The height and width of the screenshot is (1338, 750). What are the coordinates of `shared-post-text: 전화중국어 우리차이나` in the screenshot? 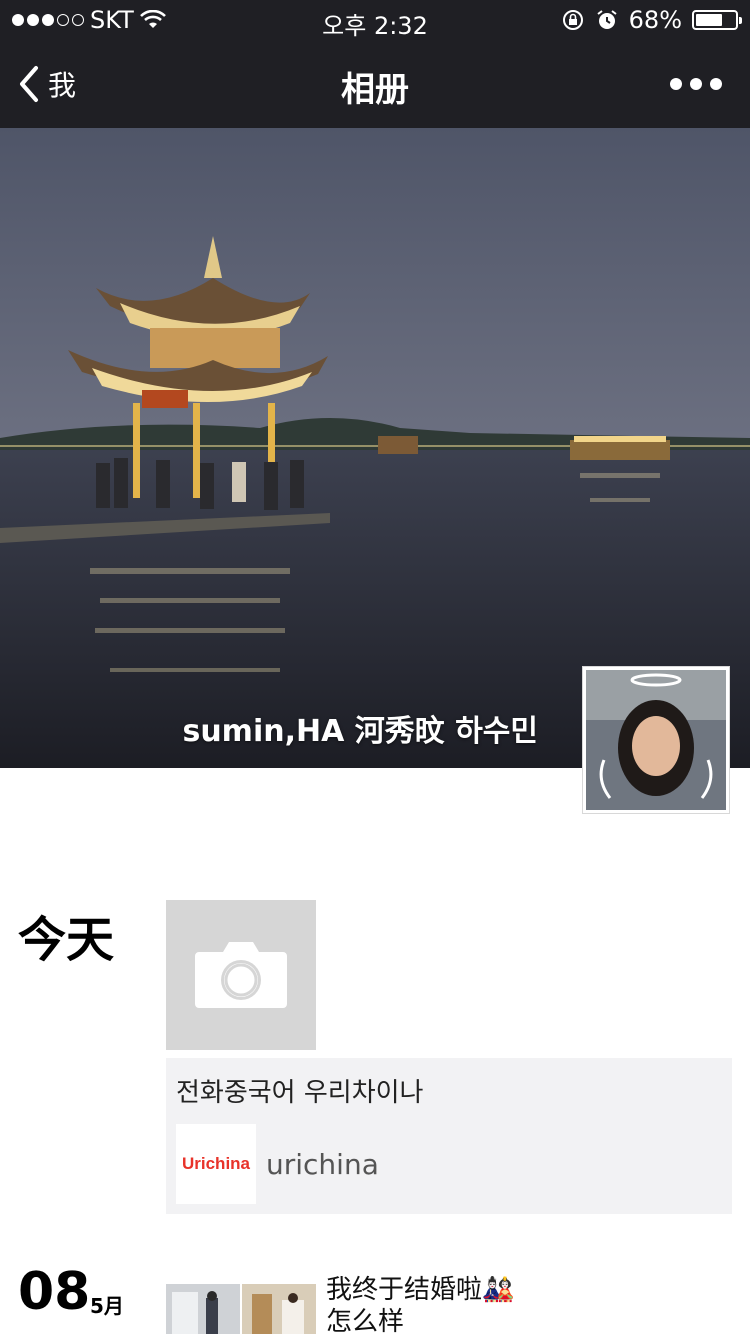 It's located at (300, 1093).